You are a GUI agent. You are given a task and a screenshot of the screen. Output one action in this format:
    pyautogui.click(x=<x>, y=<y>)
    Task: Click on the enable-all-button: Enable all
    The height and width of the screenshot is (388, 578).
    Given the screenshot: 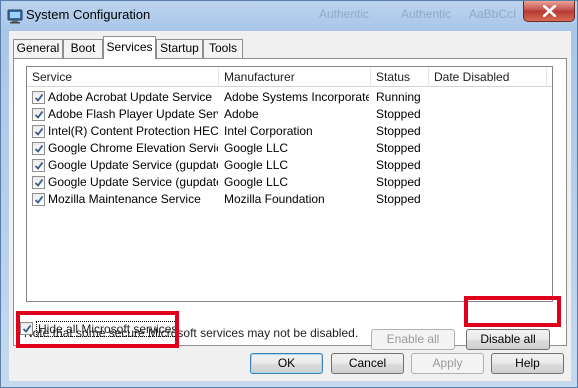 What is the action you would take?
    pyautogui.click(x=413, y=339)
    